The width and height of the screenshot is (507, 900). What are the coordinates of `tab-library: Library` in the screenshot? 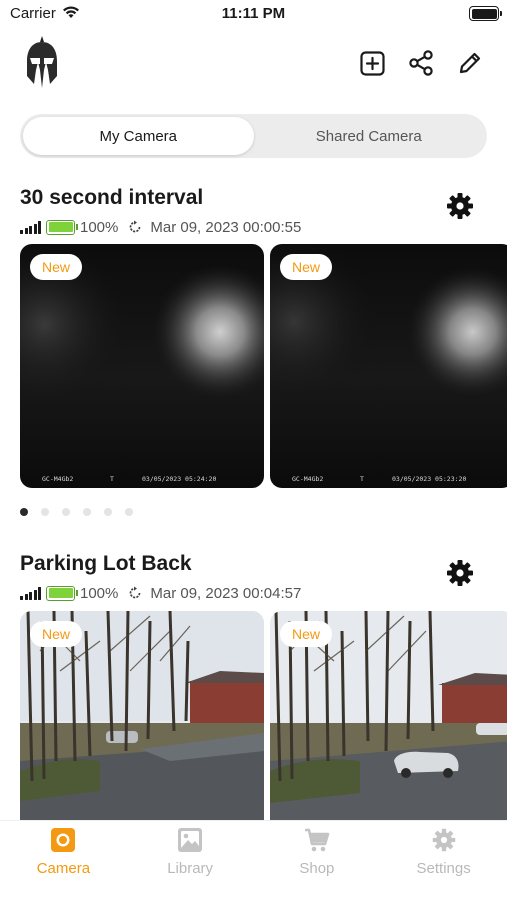 It's located at (190, 860).